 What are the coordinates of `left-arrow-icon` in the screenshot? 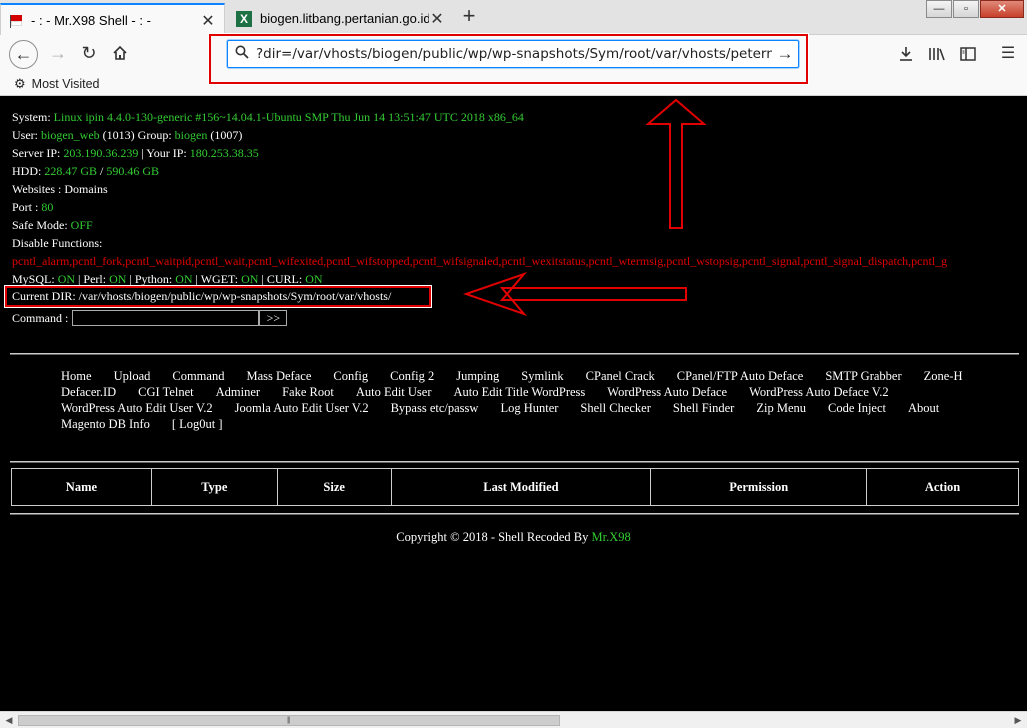 It's located at (574, 294).